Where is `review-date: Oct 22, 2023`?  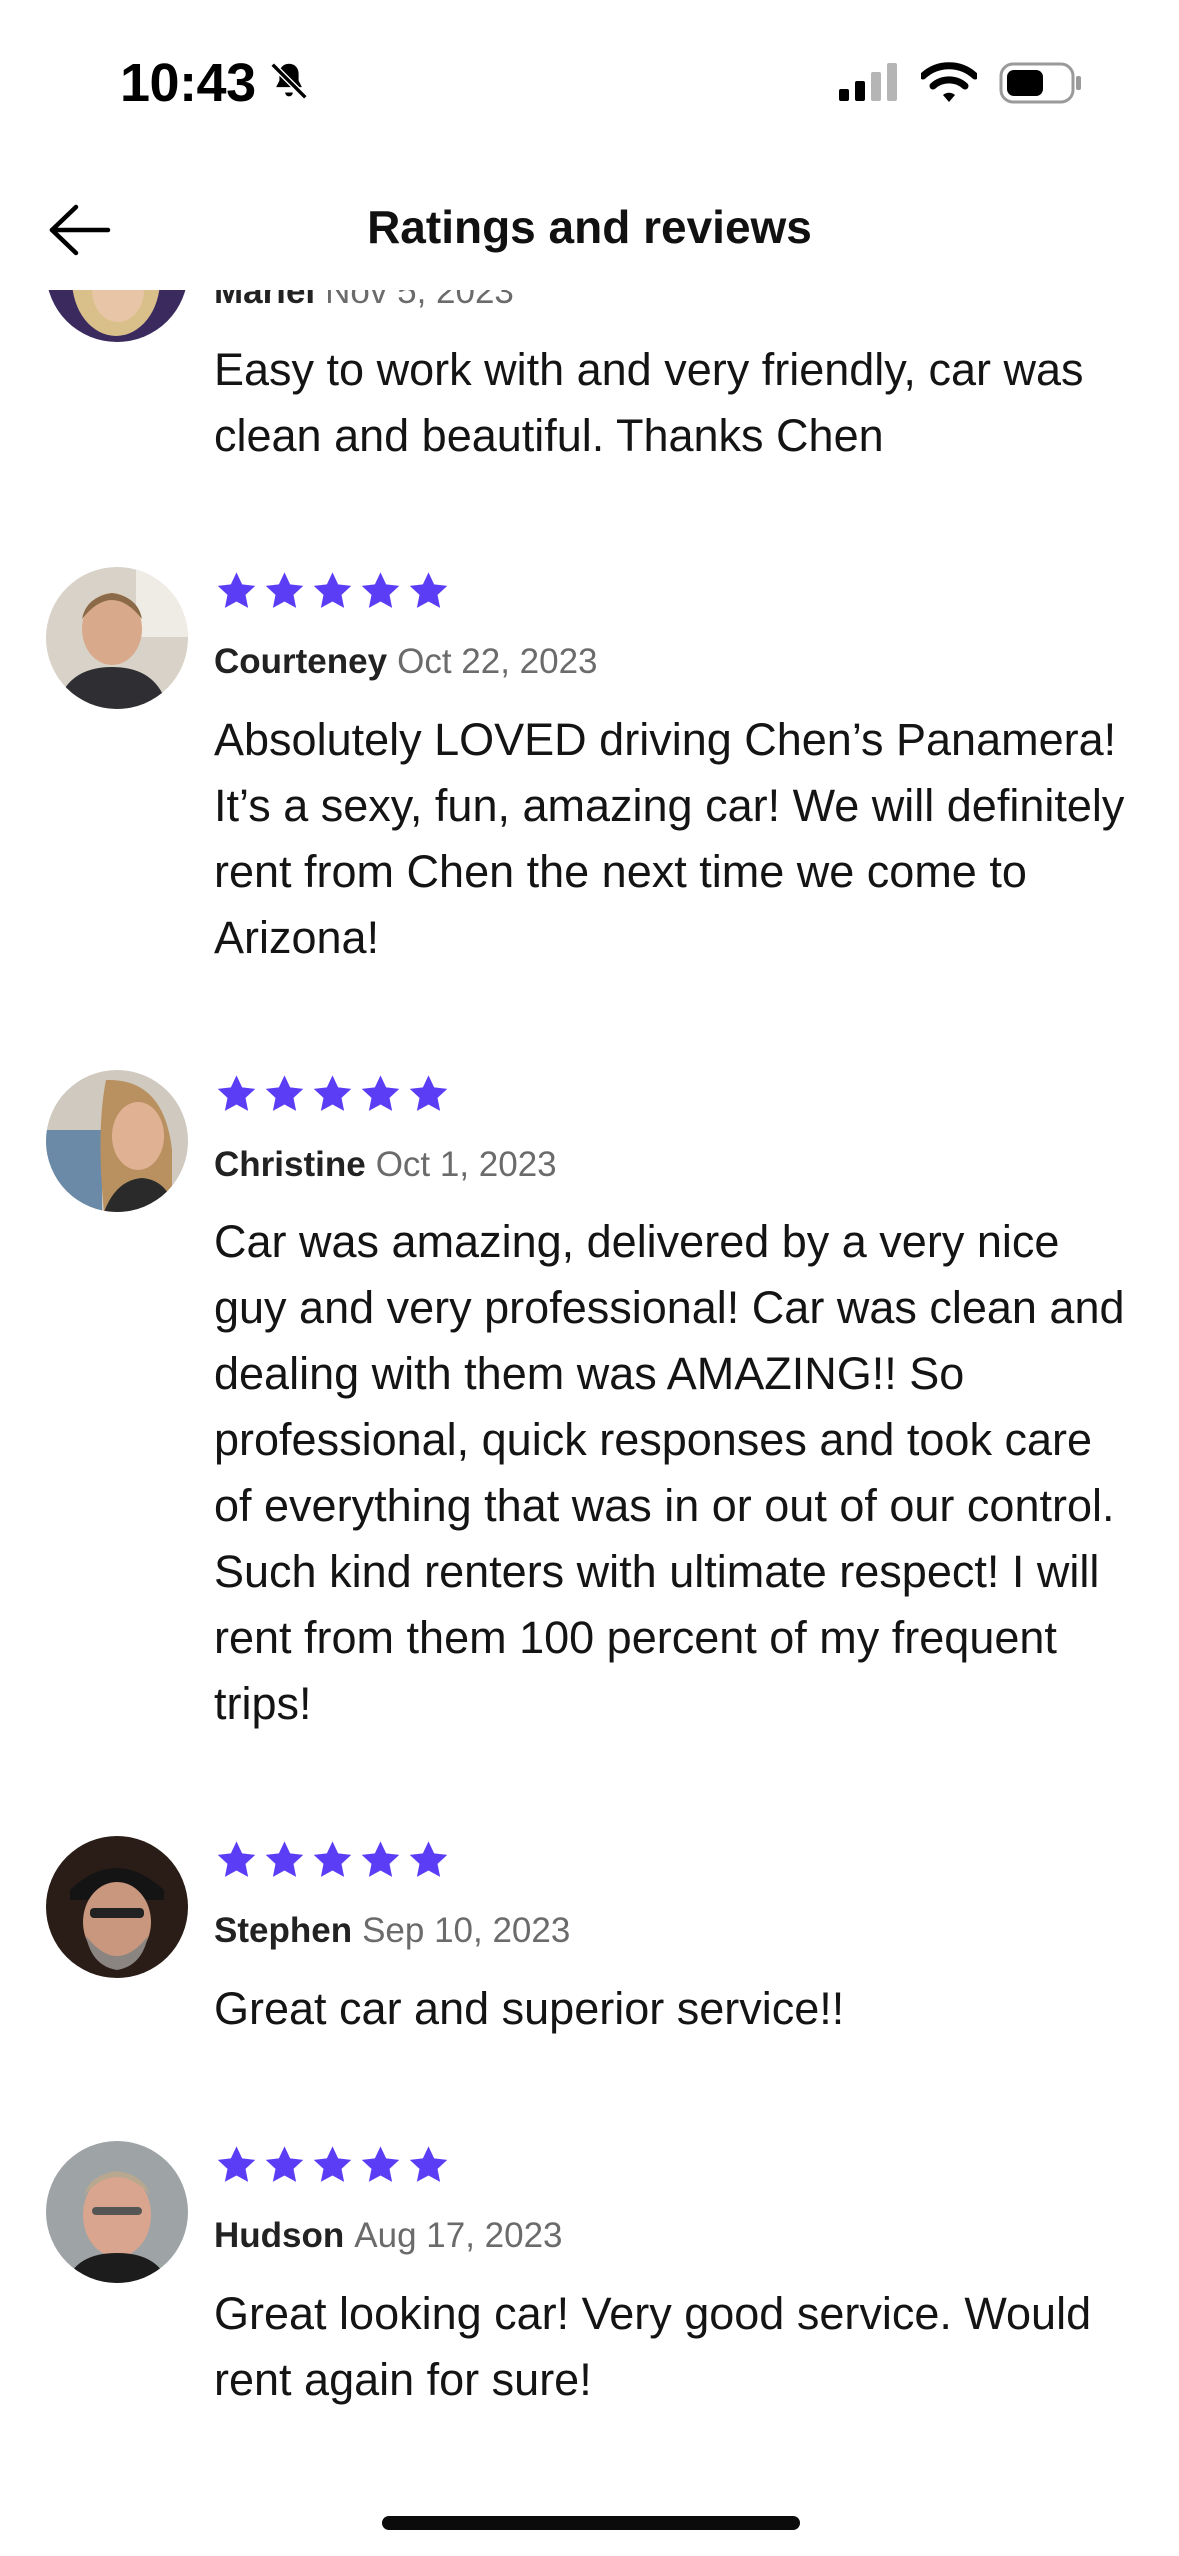
review-date: Oct 22, 2023 is located at coordinates (497, 661).